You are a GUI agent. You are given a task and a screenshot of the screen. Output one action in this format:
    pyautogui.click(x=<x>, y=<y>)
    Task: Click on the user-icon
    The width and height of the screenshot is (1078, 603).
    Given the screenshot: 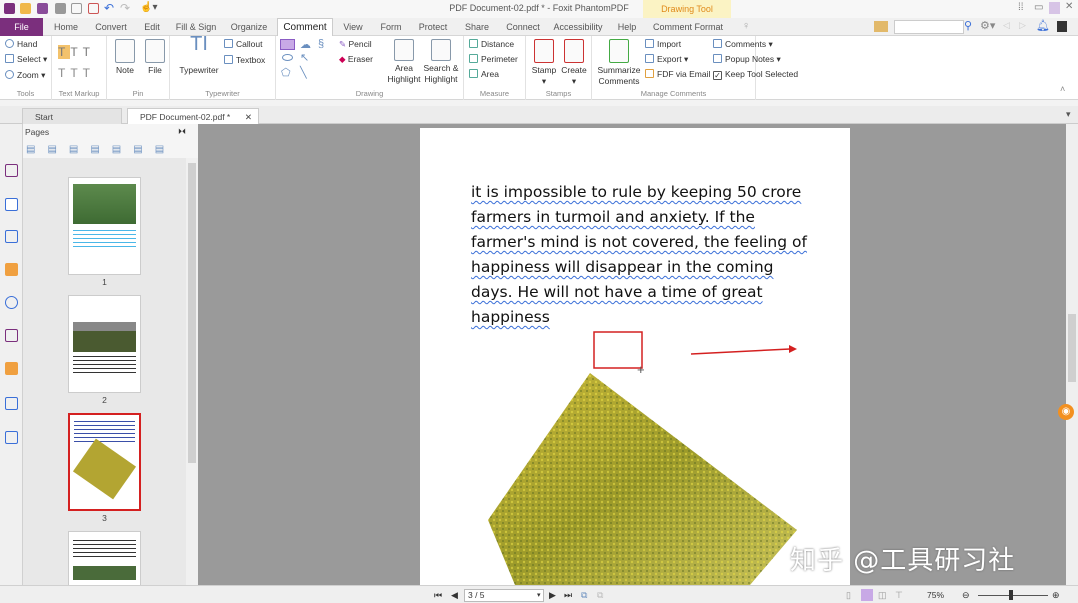 What is the action you would take?
    pyautogui.click(x=1062, y=26)
    